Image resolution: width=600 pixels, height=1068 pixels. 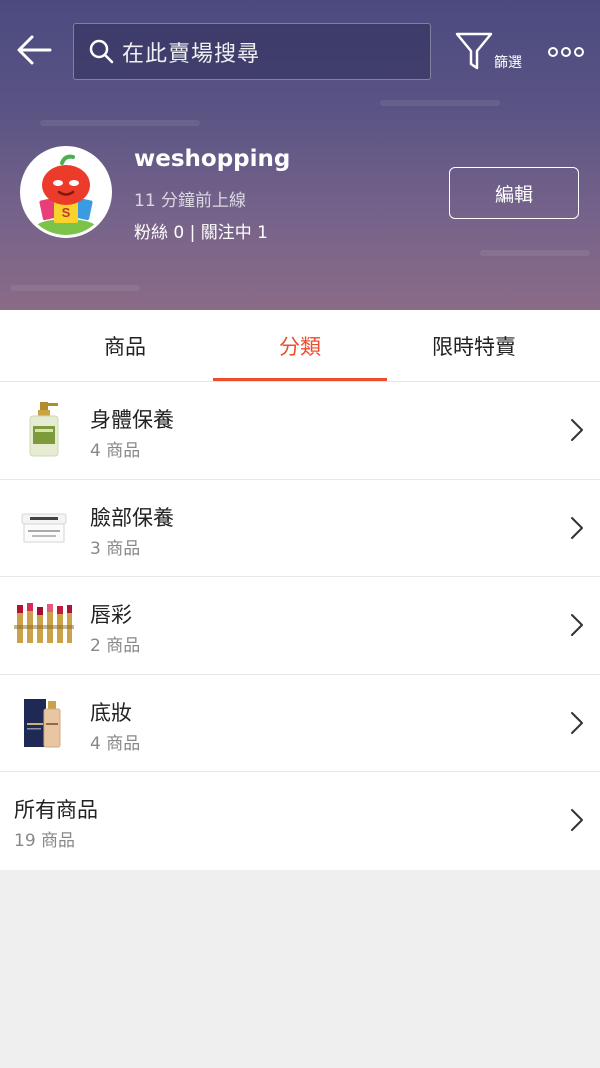 What do you see at coordinates (300, 723) in the screenshot?
I see `category-row: 底妝 4 商品` at bounding box center [300, 723].